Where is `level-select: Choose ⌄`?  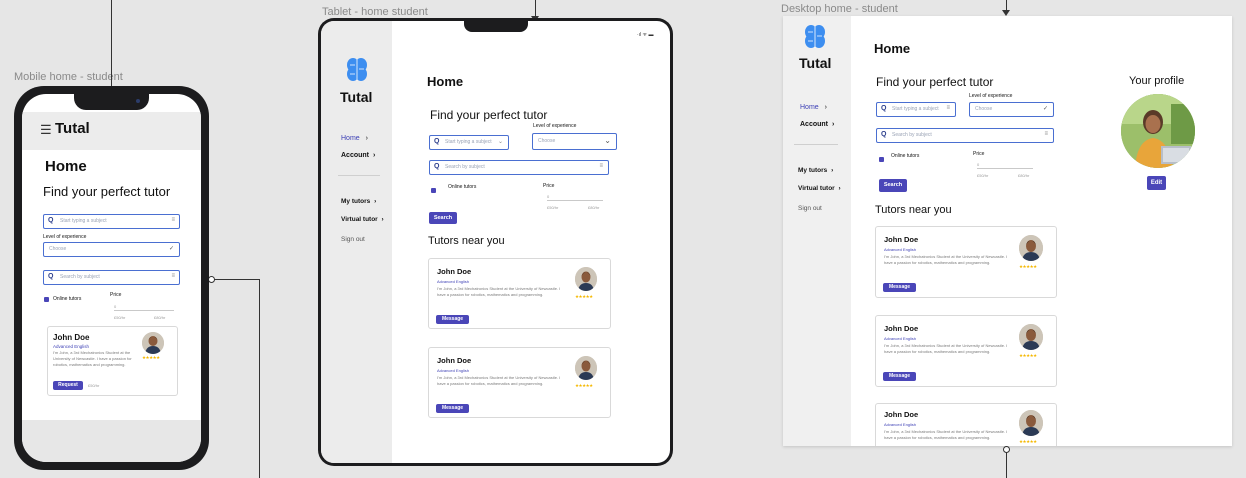 level-select: Choose ⌄ is located at coordinates (574, 141).